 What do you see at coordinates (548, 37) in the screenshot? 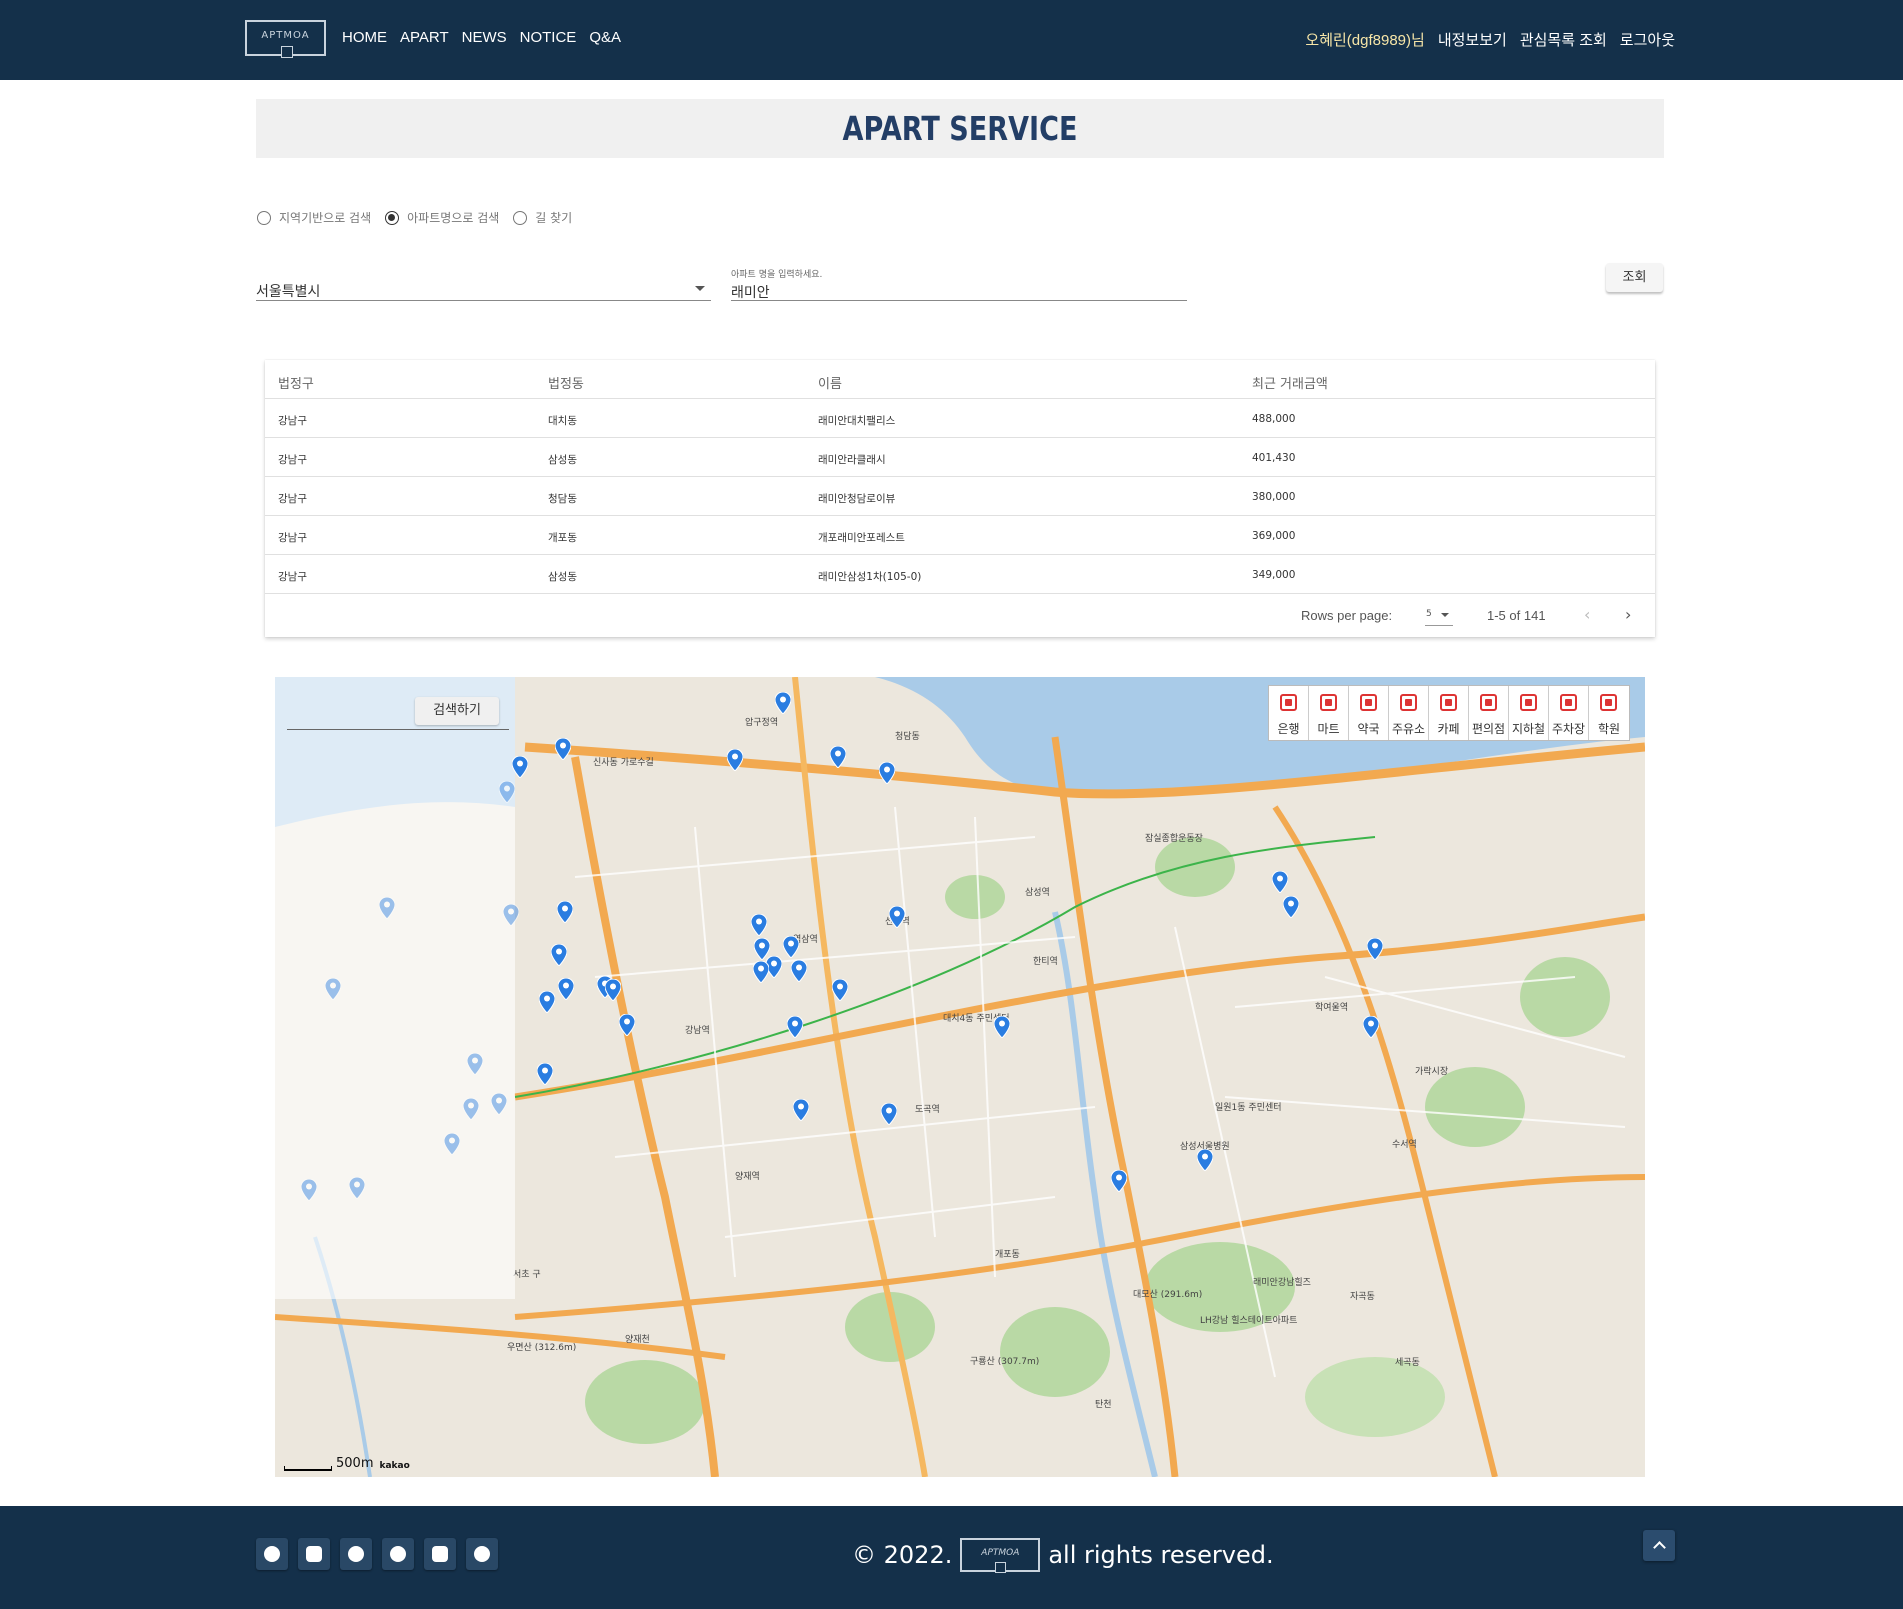
I see `nav-notice: NOTICE` at bounding box center [548, 37].